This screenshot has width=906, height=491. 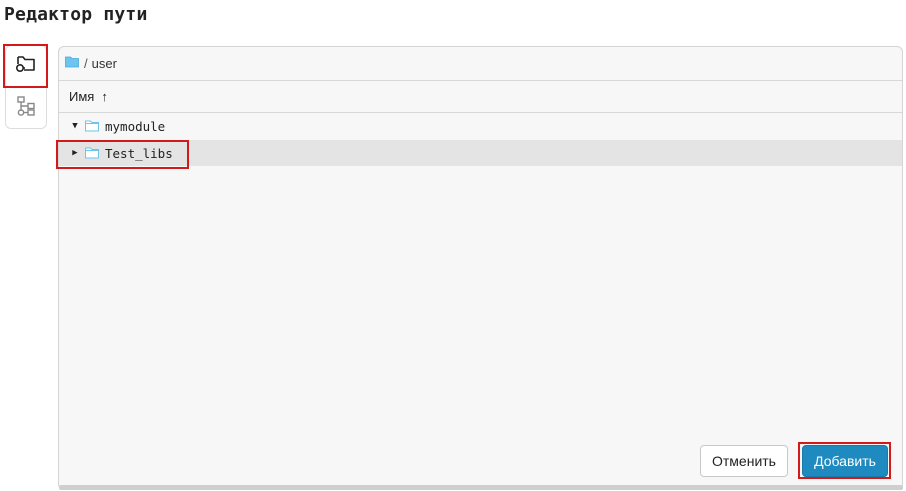 What do you see at coordinates (104, 96) in the screenshot?
I see `sort-ascending-icon: ↑` at bounding box center [104, 96].